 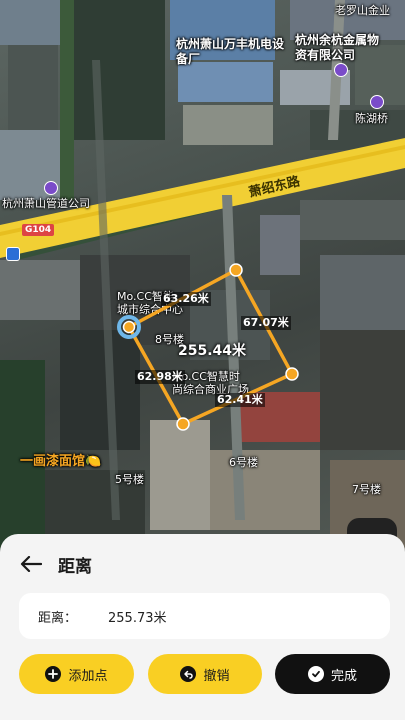 What do you see at coordinates (188, 674) in the screenshot?
I see `undo-icon` at bounding box center [188, 674].